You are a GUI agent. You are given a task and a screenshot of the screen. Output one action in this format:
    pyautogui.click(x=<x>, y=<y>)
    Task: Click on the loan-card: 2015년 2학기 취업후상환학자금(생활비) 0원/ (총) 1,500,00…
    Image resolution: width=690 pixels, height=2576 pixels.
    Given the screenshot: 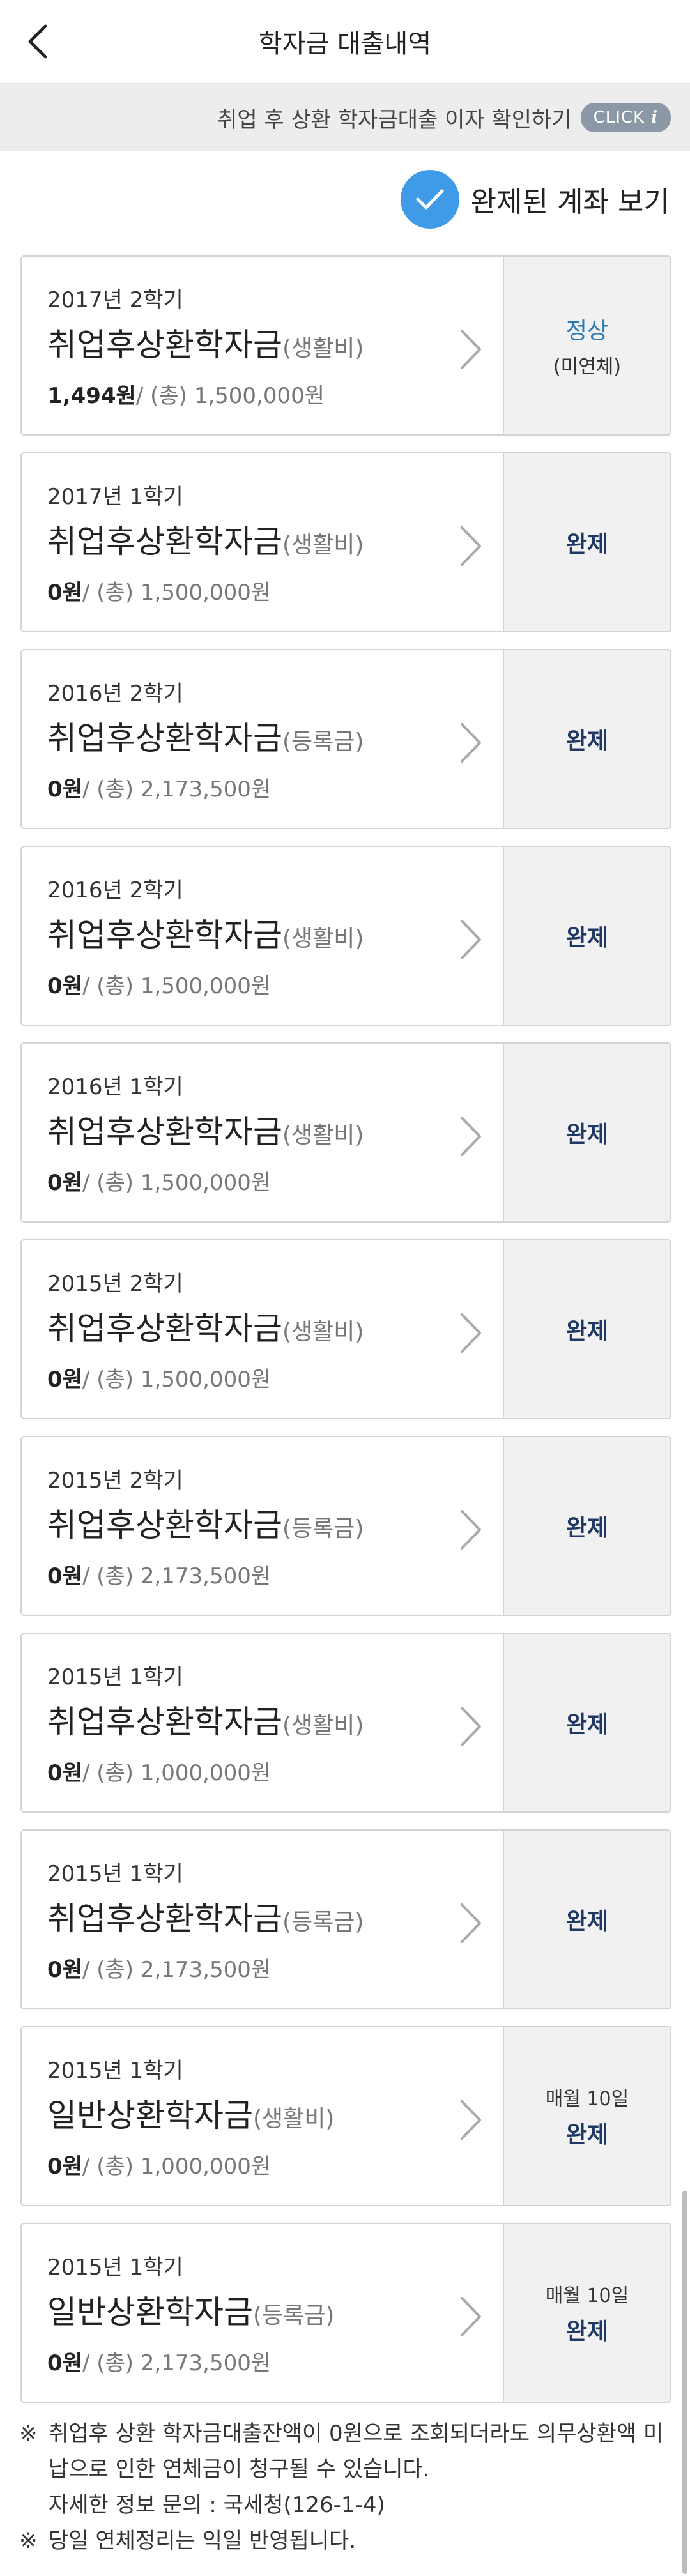 What is the action you would take?
    pyautogui.click(x=345, y=1329)
    